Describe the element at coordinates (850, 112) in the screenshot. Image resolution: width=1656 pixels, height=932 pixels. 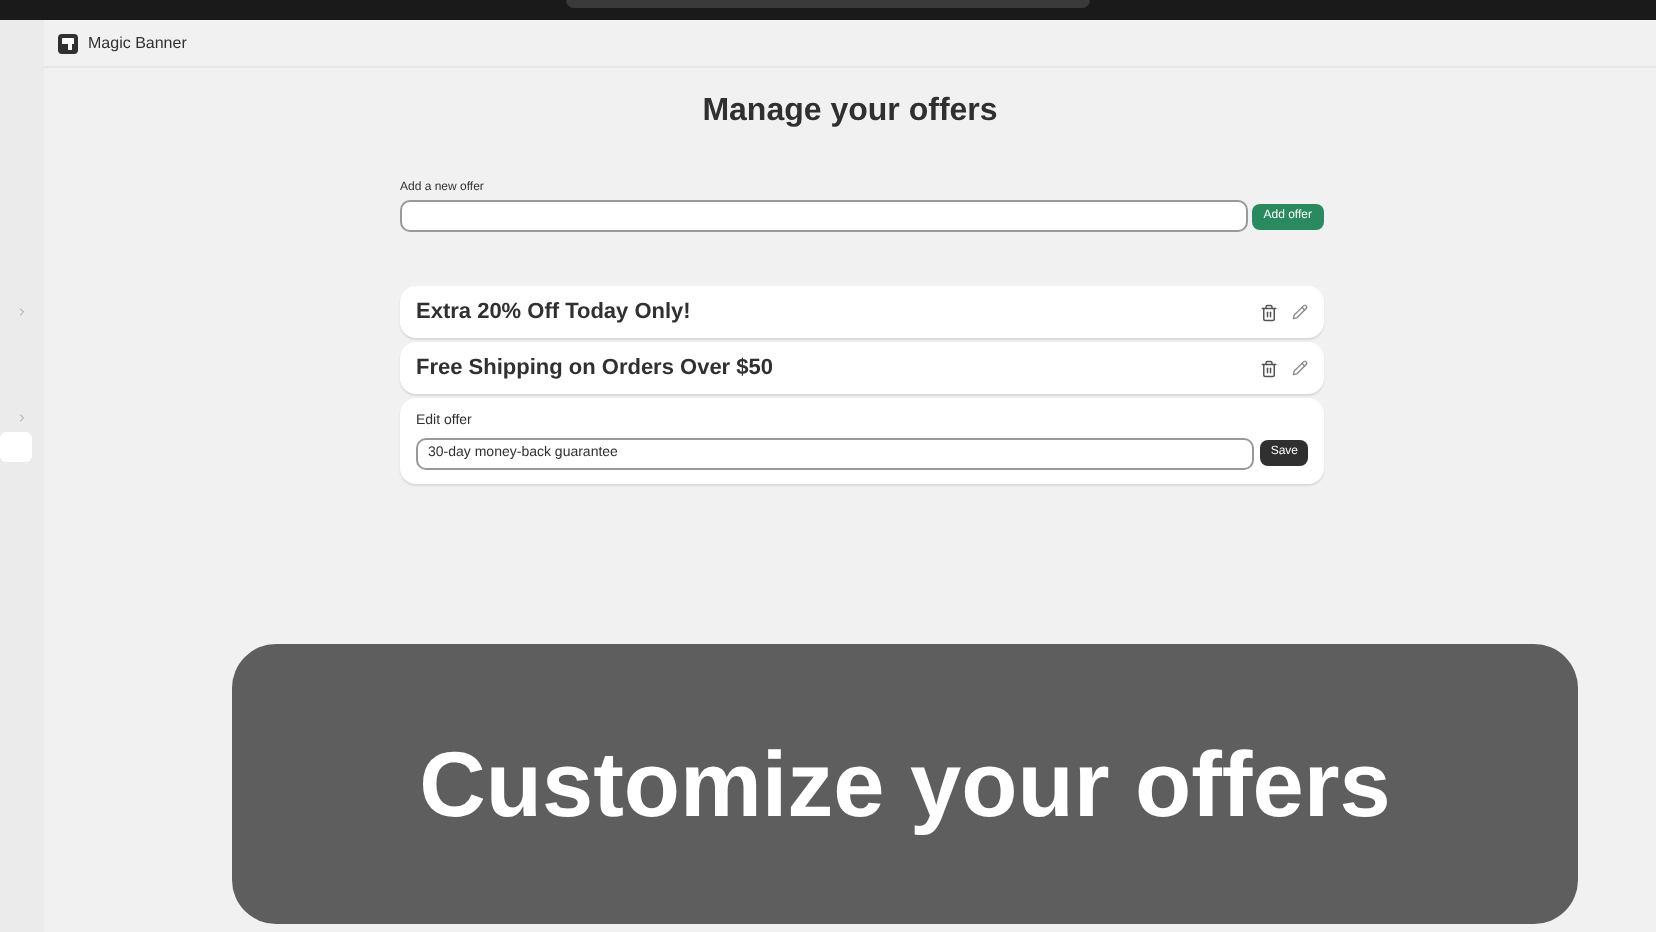
I see `page-title: Manage your offers` at that location.